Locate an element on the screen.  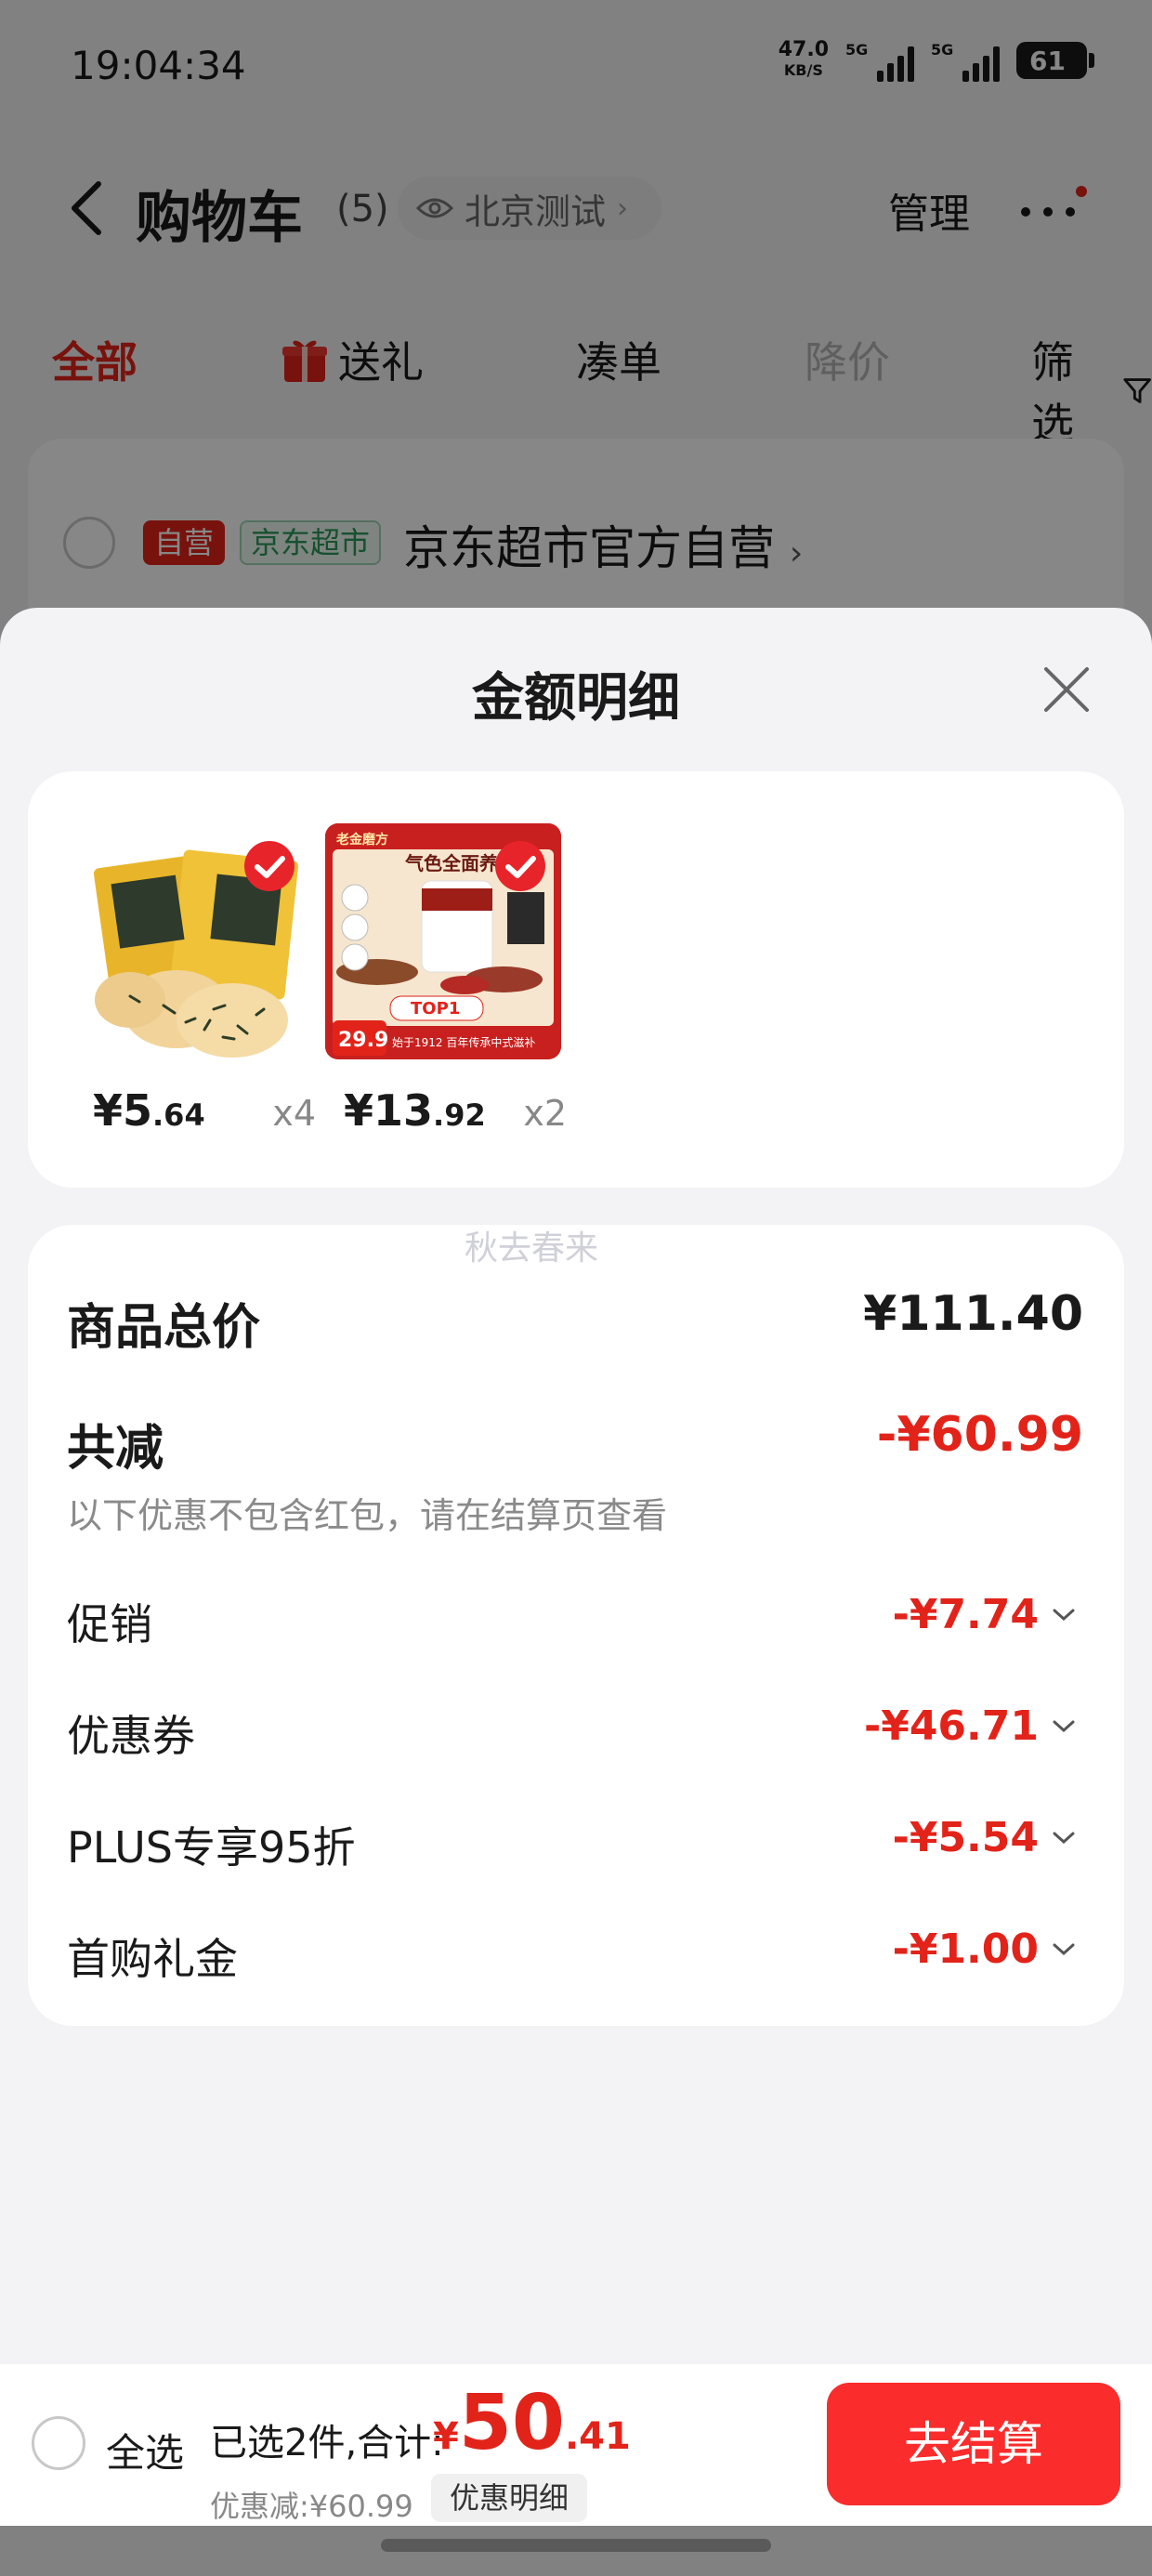
coupon-amount: -¥46.71 is located at coordinates (951, 1726).